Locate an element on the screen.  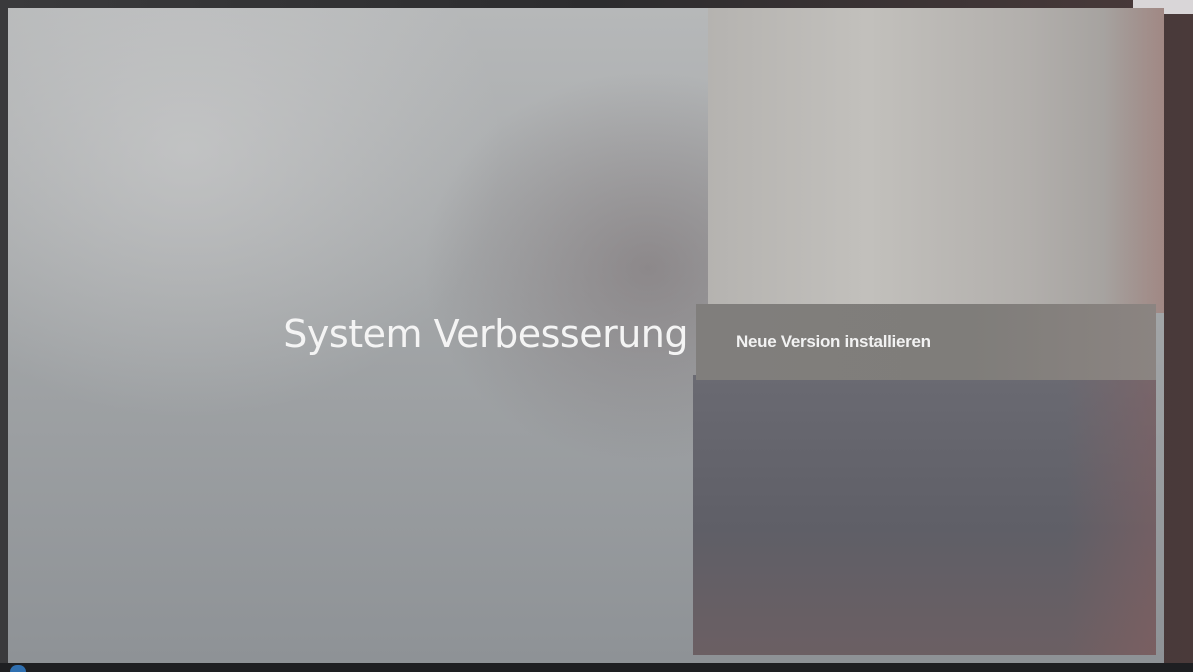
menu-item-install-new-version: Neue Version installieren is located at coordinates (926, 342).